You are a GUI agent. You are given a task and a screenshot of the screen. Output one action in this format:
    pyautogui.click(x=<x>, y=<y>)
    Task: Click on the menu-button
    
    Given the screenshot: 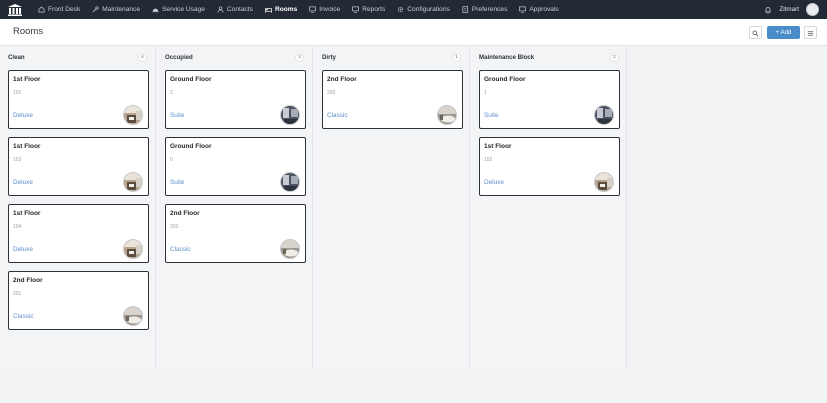 What is the action you would take?
    pyautogui.click(x=810, y=32)
    